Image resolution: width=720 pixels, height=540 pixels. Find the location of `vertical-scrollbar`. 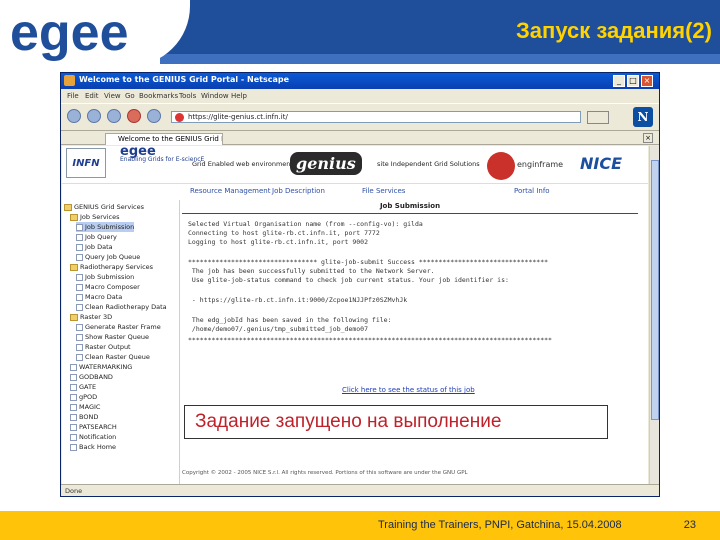

vertical-scrollbar is located at coordinates (654, 315).